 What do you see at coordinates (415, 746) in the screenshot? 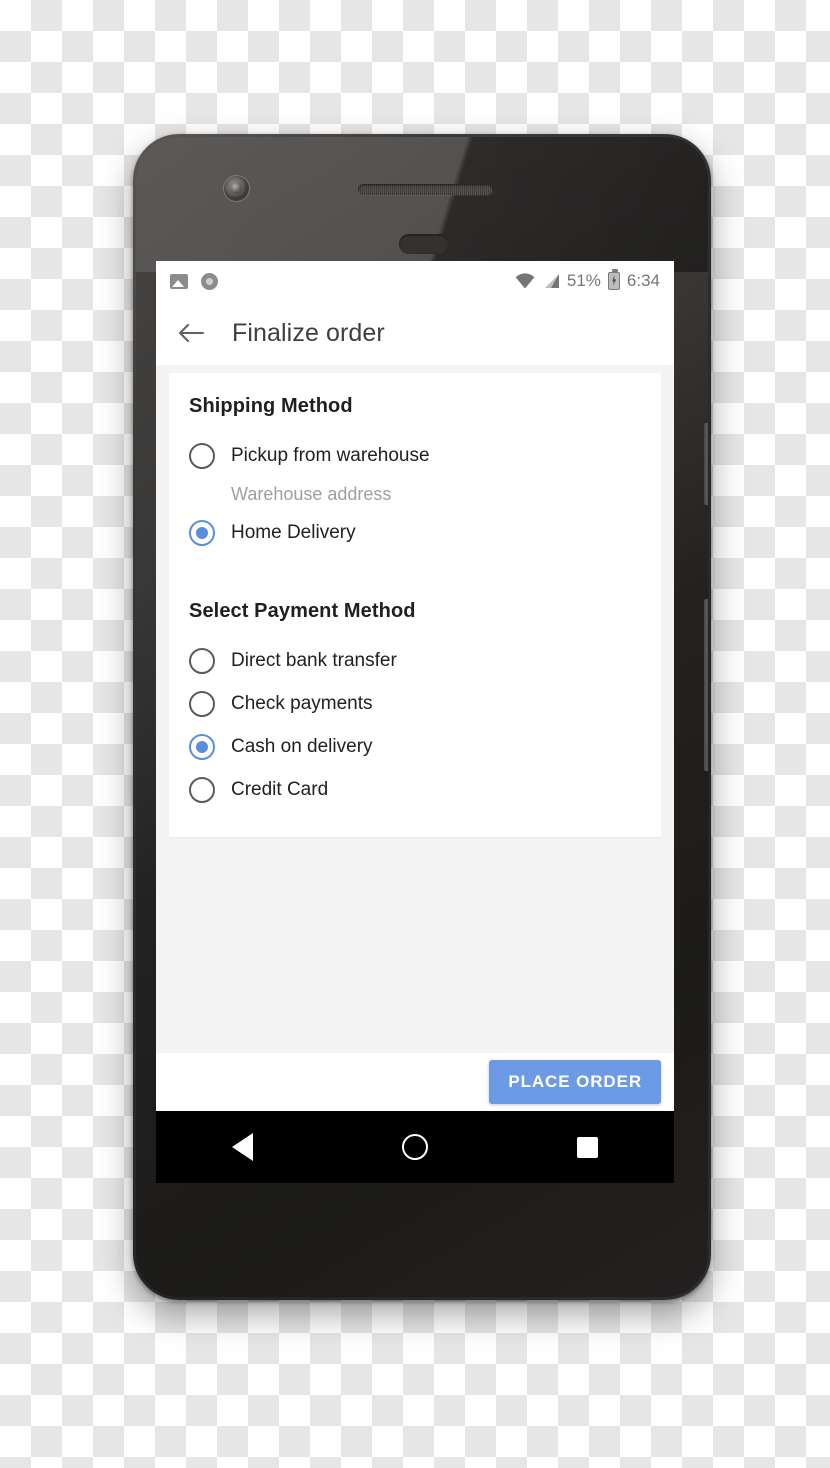
I see `payment-option-cash-on-delivery: Cash on delivery` at bounding box center [415, 746].